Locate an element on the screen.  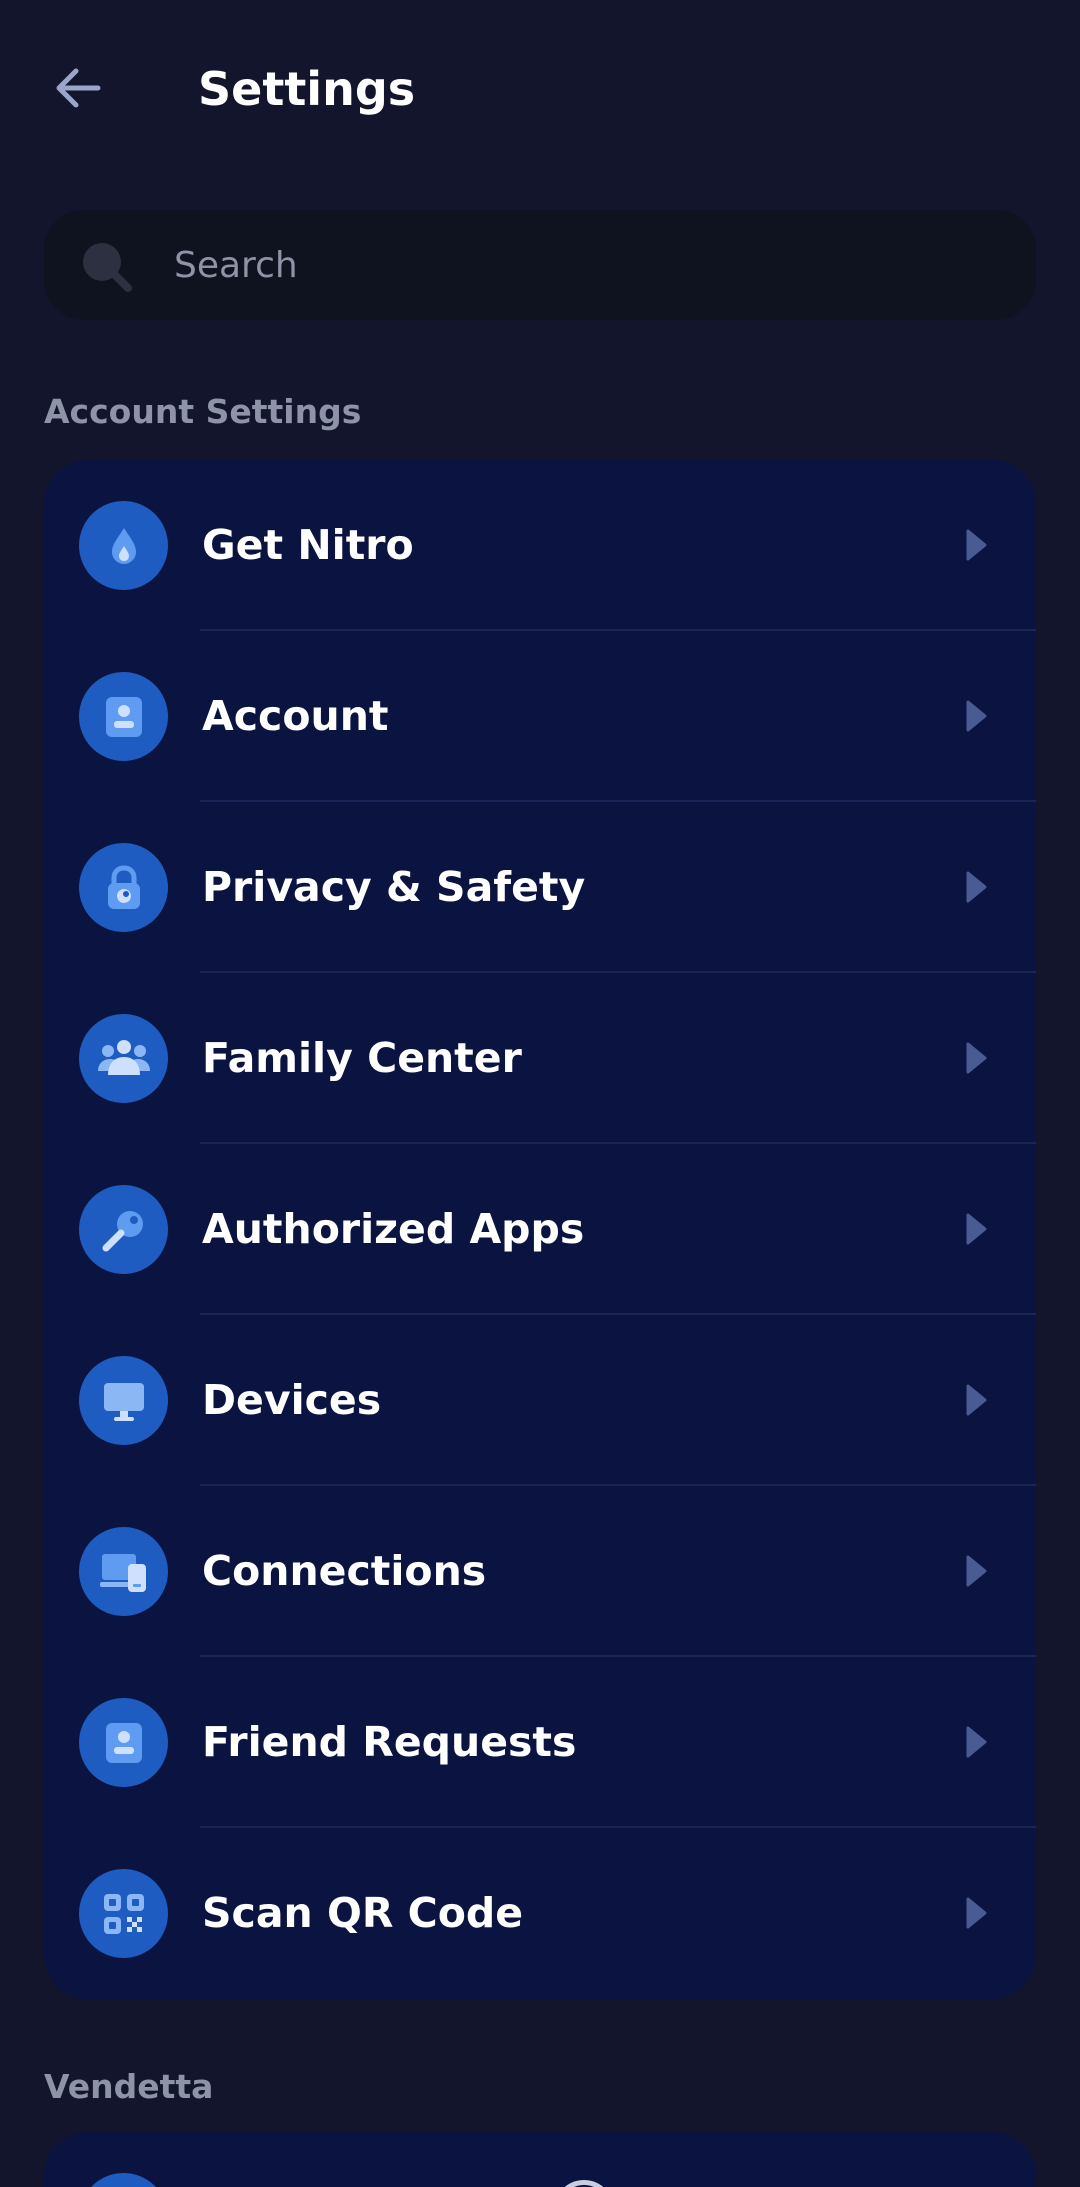
arrow-left-icon is located at coordinates (78, 88).